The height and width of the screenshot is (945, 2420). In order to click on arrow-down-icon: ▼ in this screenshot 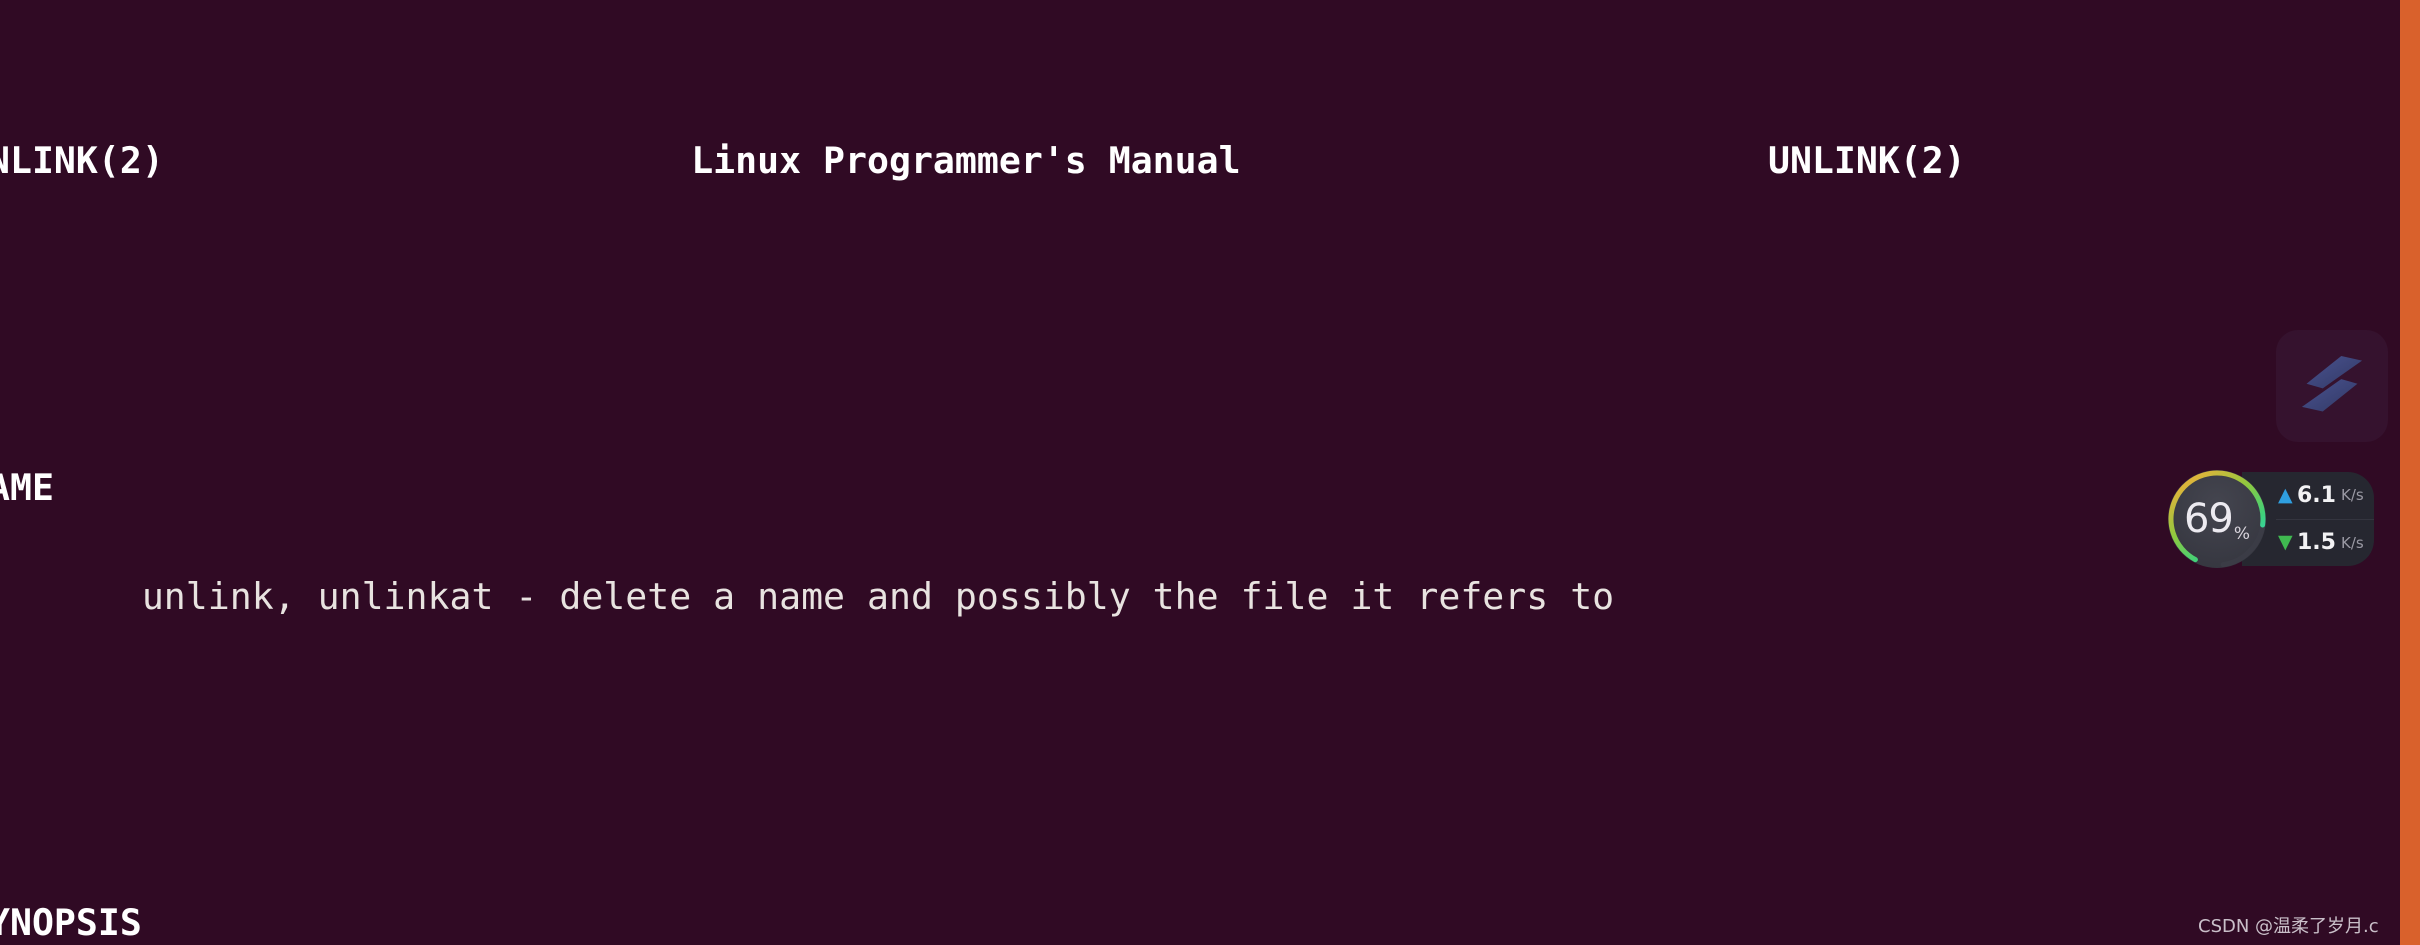, I will do `click(2285, 542)`.